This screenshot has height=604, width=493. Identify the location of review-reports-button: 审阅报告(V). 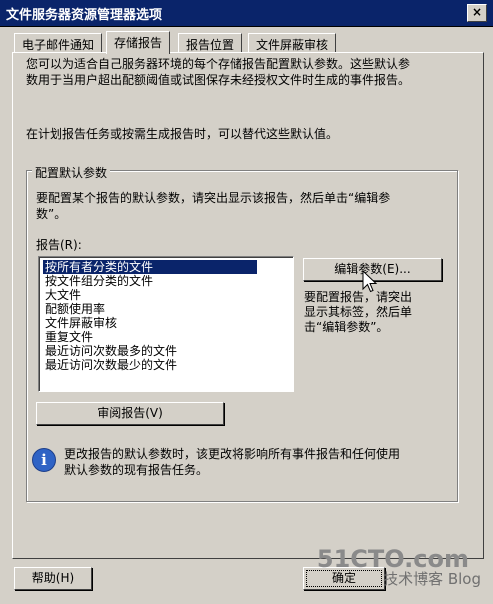
(130, 413).